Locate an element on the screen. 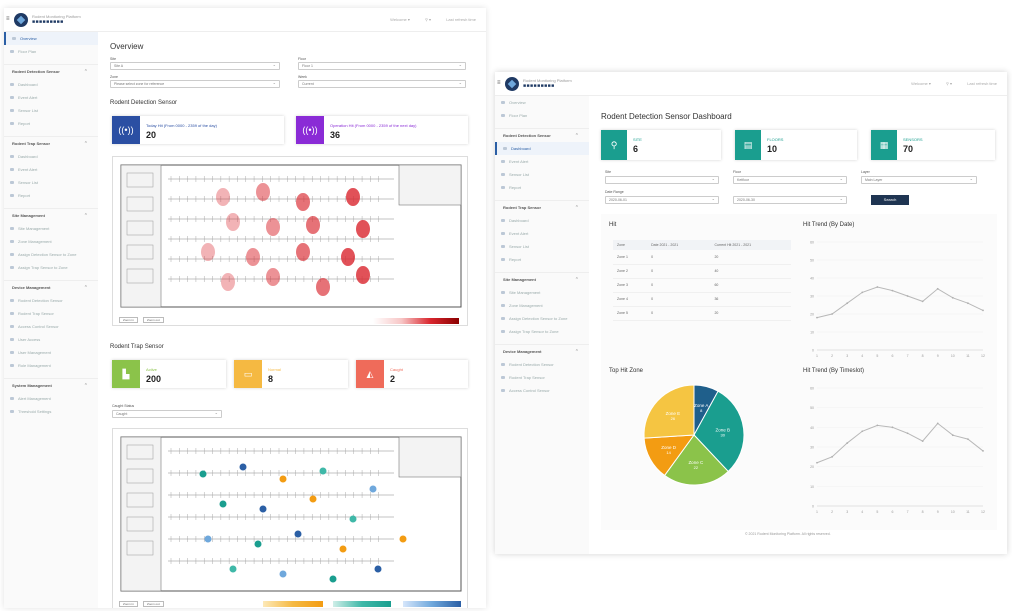  trap-floor-map: Zoom in Zoom out is located at coordinates (290, 518).